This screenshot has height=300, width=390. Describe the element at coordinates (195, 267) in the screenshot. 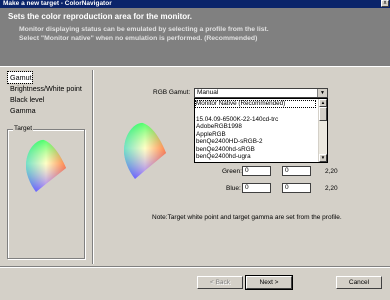

I see `footer-divider` at that location.